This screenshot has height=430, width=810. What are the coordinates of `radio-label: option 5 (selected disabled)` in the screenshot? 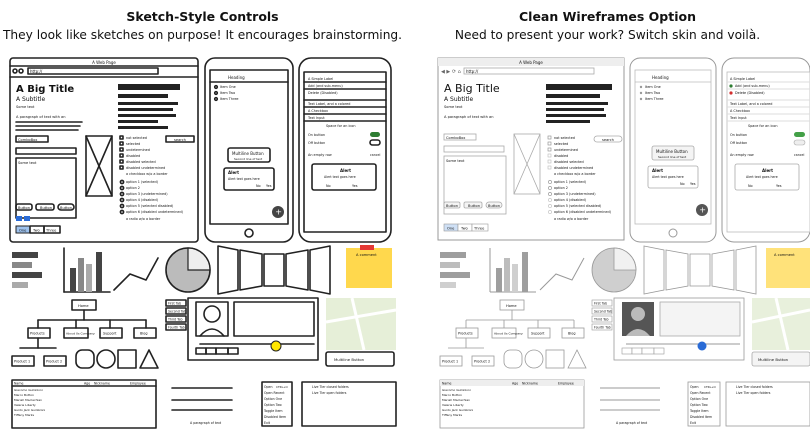 It's located at (150, 206).